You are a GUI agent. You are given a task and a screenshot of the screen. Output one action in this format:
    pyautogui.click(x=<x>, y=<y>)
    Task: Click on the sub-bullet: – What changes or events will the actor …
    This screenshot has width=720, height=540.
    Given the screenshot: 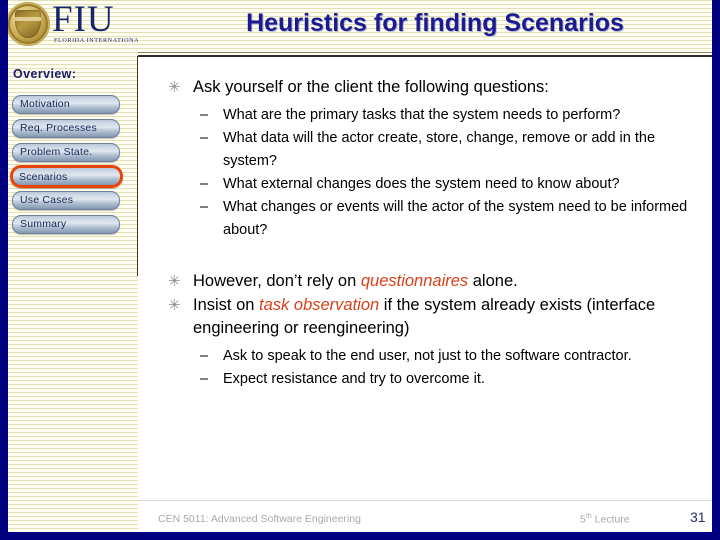 What is the action you would take?
    pyautogui.click(x=432, y=219)
    